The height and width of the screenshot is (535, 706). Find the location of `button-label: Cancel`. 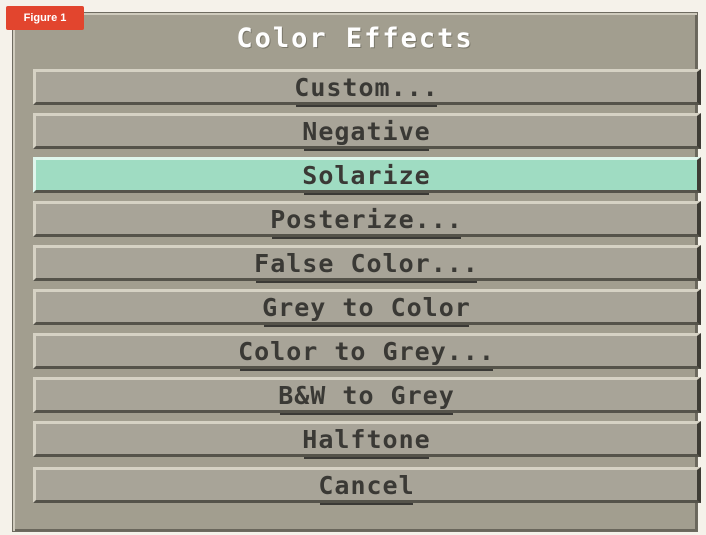

button-label: Cancel is located at coordinates (366, 487).